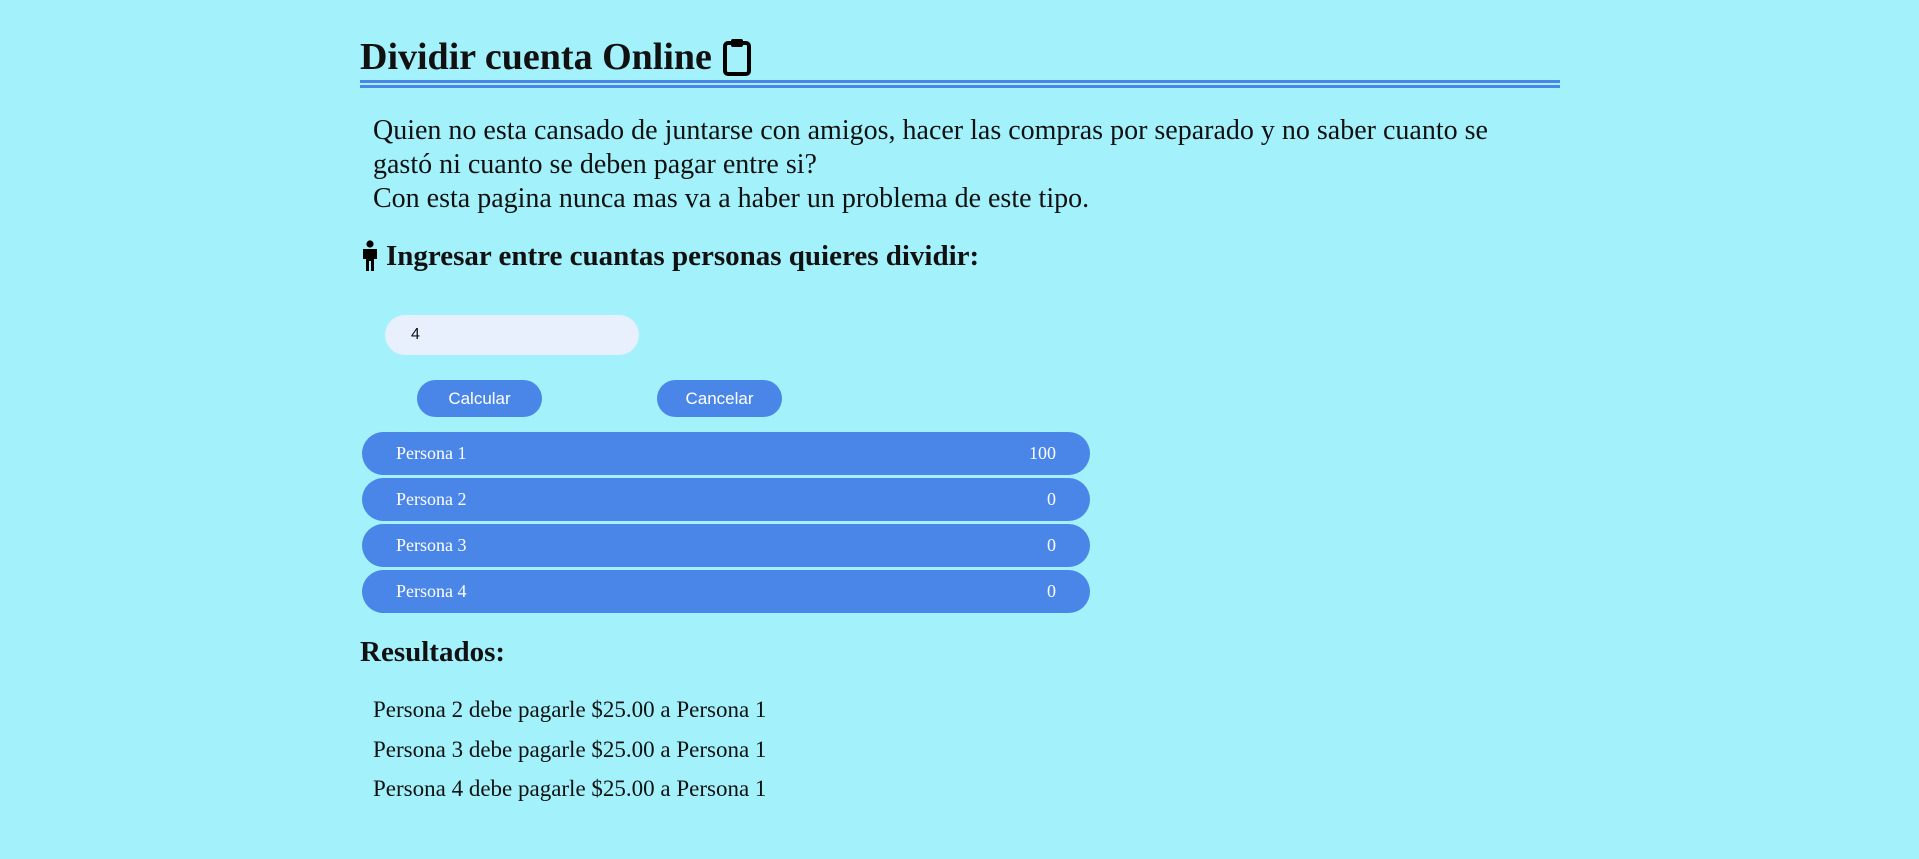 The image size is (1919, 859). I want to click on person-name: Persona 3, so click(431, 545).